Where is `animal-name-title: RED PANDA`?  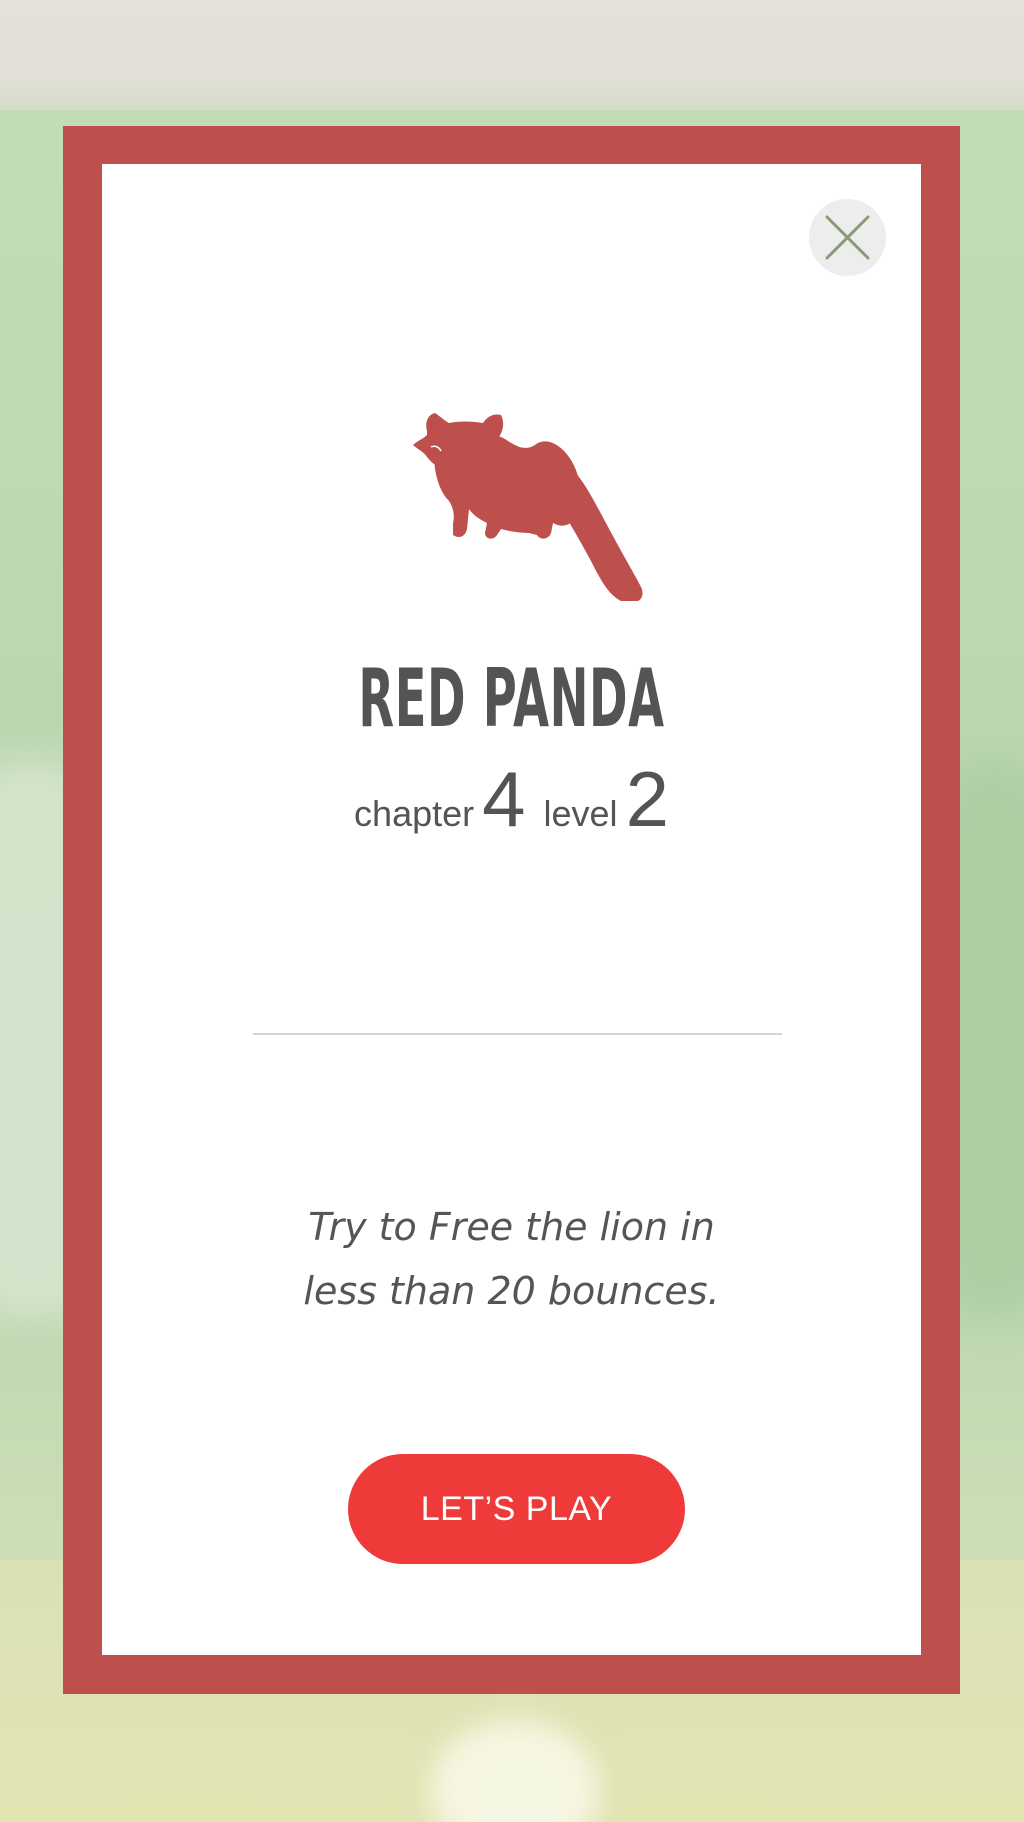
animal-name-title: RED PANDA is located at coordinates (511, 698).